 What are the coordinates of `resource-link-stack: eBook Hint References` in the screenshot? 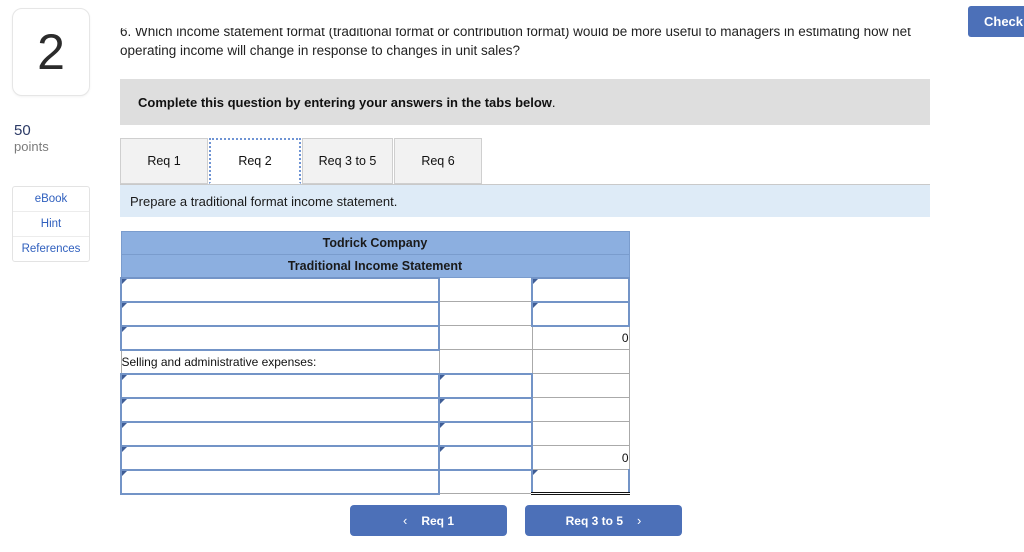 It's located at (51, 223).